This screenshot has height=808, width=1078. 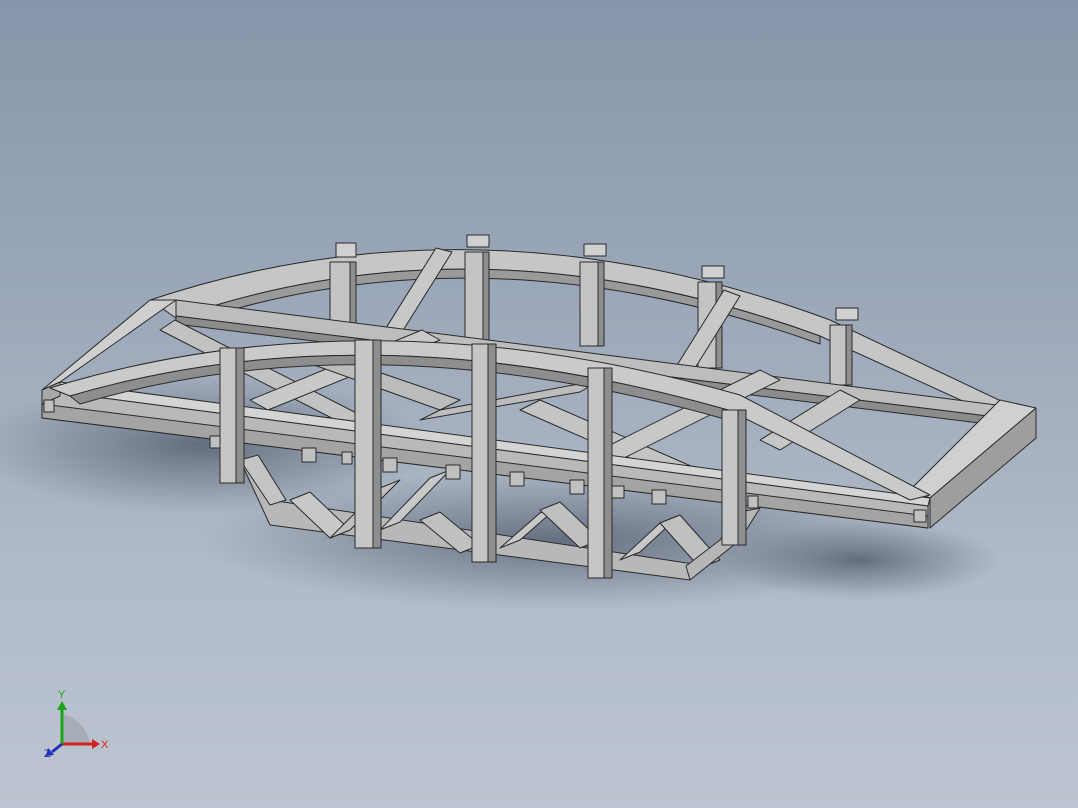 I want to click on orientation-triad: X Y Z, so click(x=80, y=724).